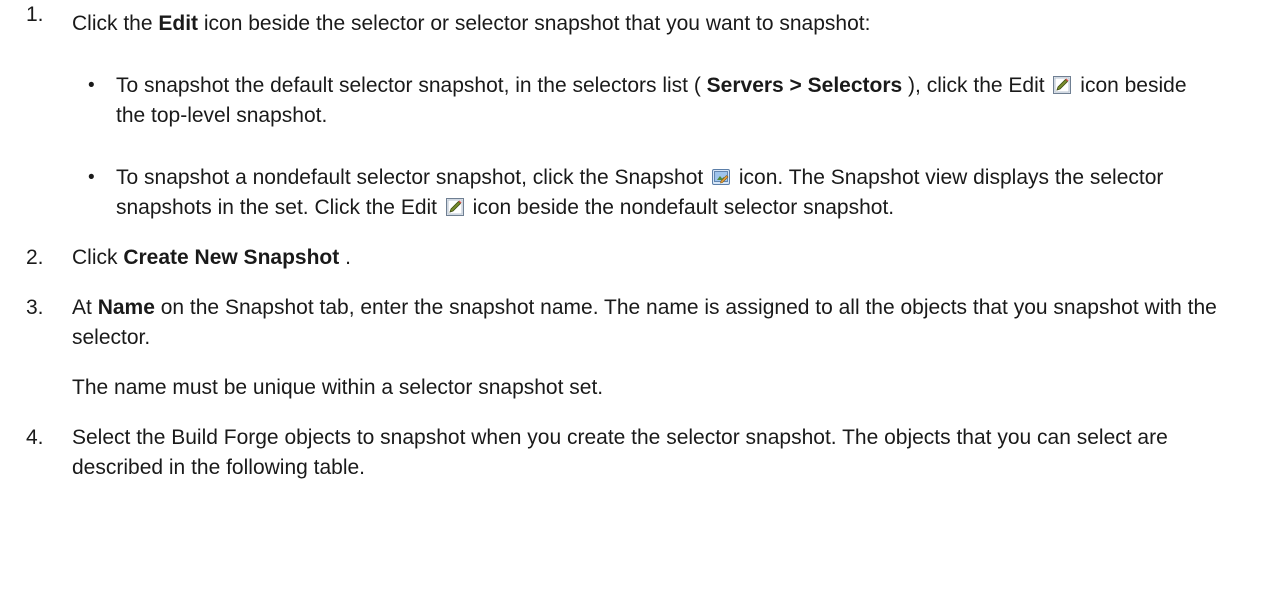  Describe the element at coordinates (98, 257) in the screenshot. I see `step-text-pre: Click` at that location.